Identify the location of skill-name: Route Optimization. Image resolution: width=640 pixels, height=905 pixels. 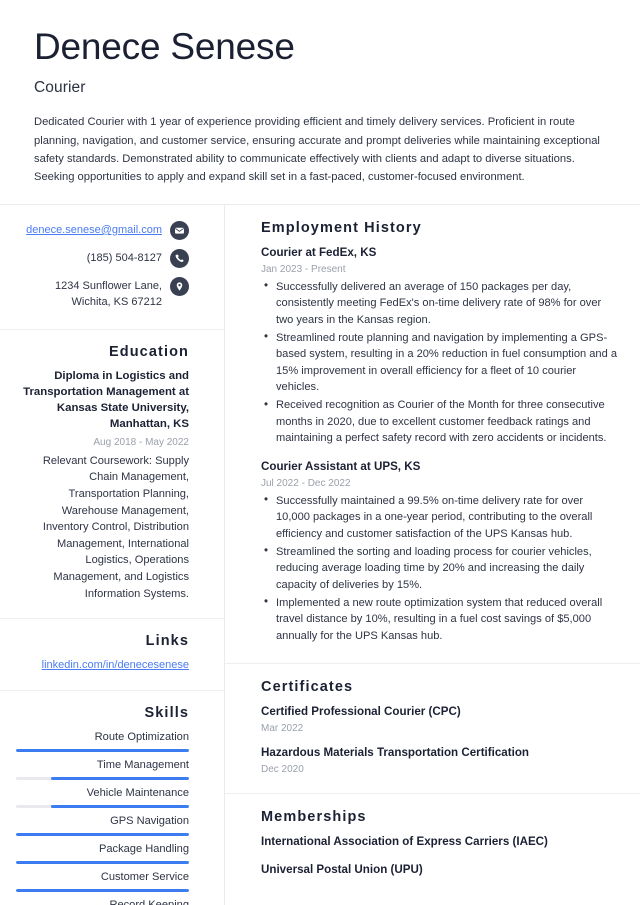
(141, 736).